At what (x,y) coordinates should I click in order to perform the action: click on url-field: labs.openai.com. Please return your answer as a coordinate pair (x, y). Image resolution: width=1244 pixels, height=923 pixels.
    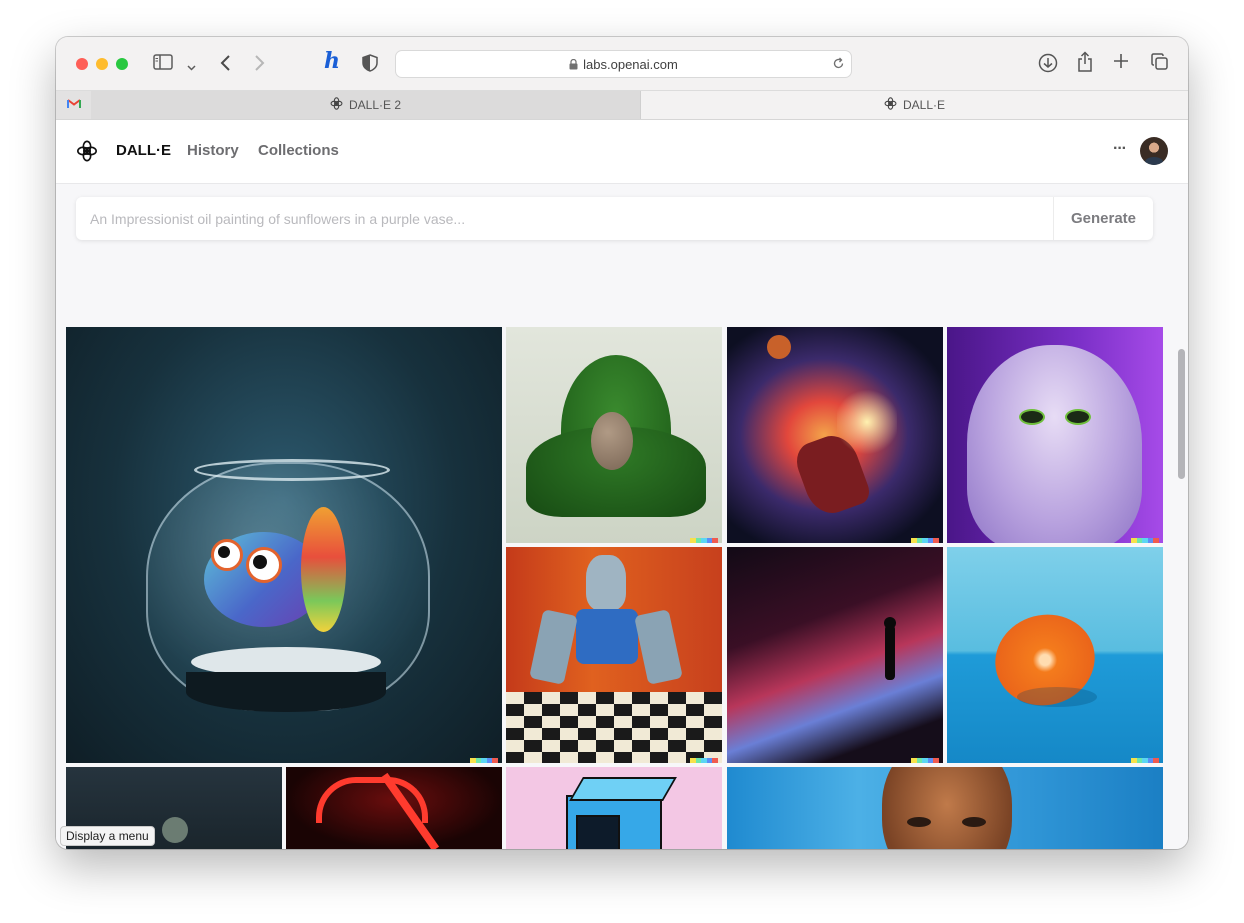
    Looking at the image, I should click on (623, 65).